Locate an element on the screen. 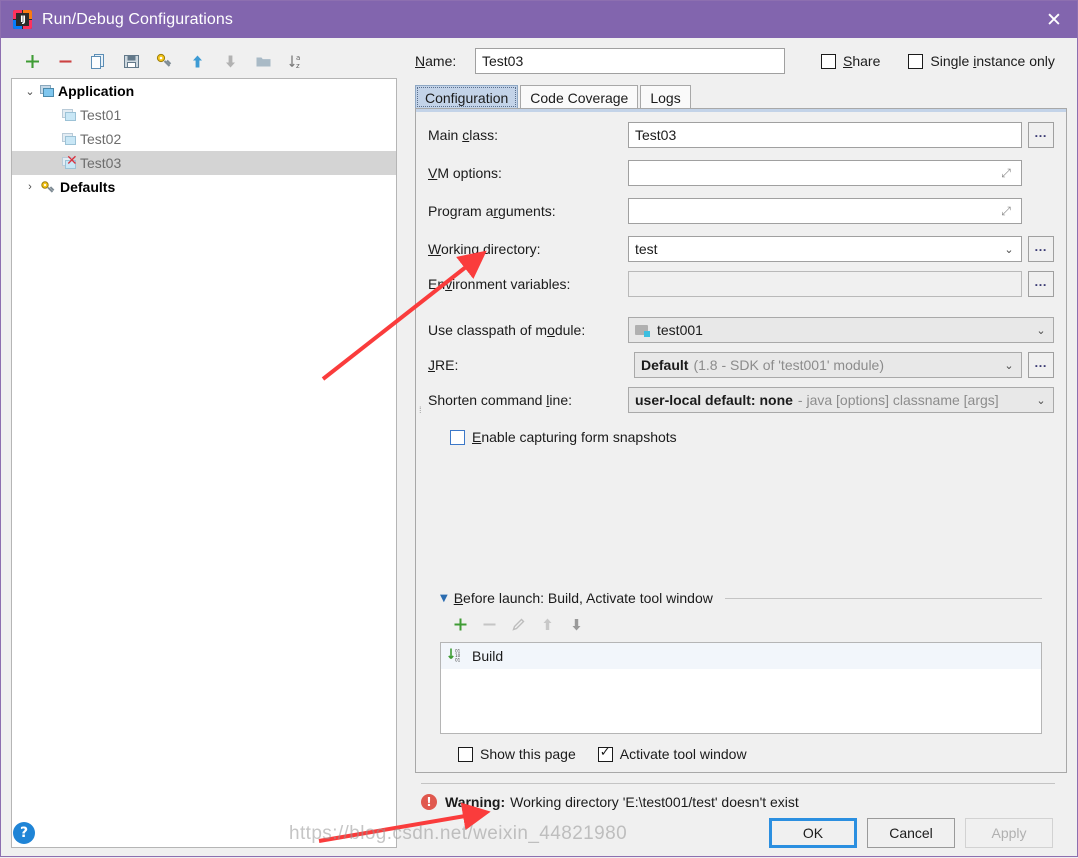 The width and height of the screenshot is (1078, 858). jre-value: Default is located at coordinates (665, 365).